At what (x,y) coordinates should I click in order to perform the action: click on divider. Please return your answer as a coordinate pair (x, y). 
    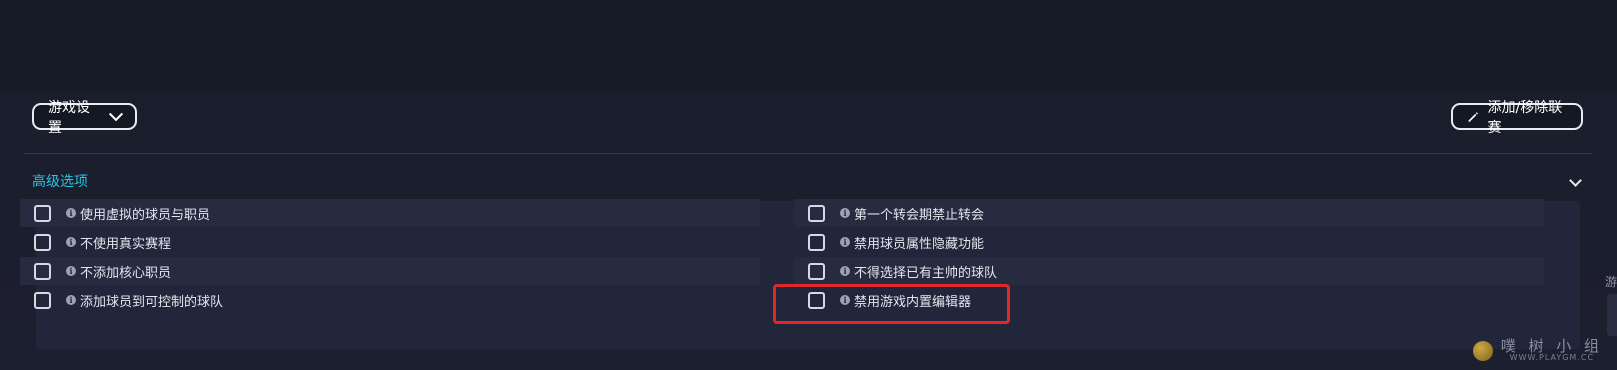
    Looking at the image, I should click on (808, 153).